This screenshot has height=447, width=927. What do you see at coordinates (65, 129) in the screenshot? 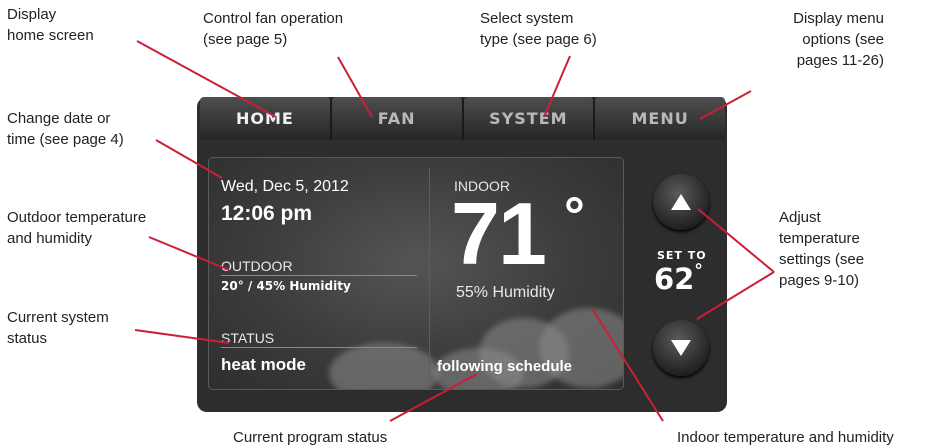
I see `callout-date-time: Change date or time (see page 4)` at bounding box center [65, 129].